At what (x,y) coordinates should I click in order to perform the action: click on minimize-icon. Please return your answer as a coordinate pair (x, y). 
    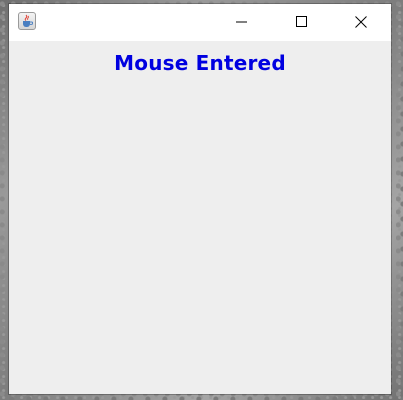
    Looking at the image, I should click on (241, 22).